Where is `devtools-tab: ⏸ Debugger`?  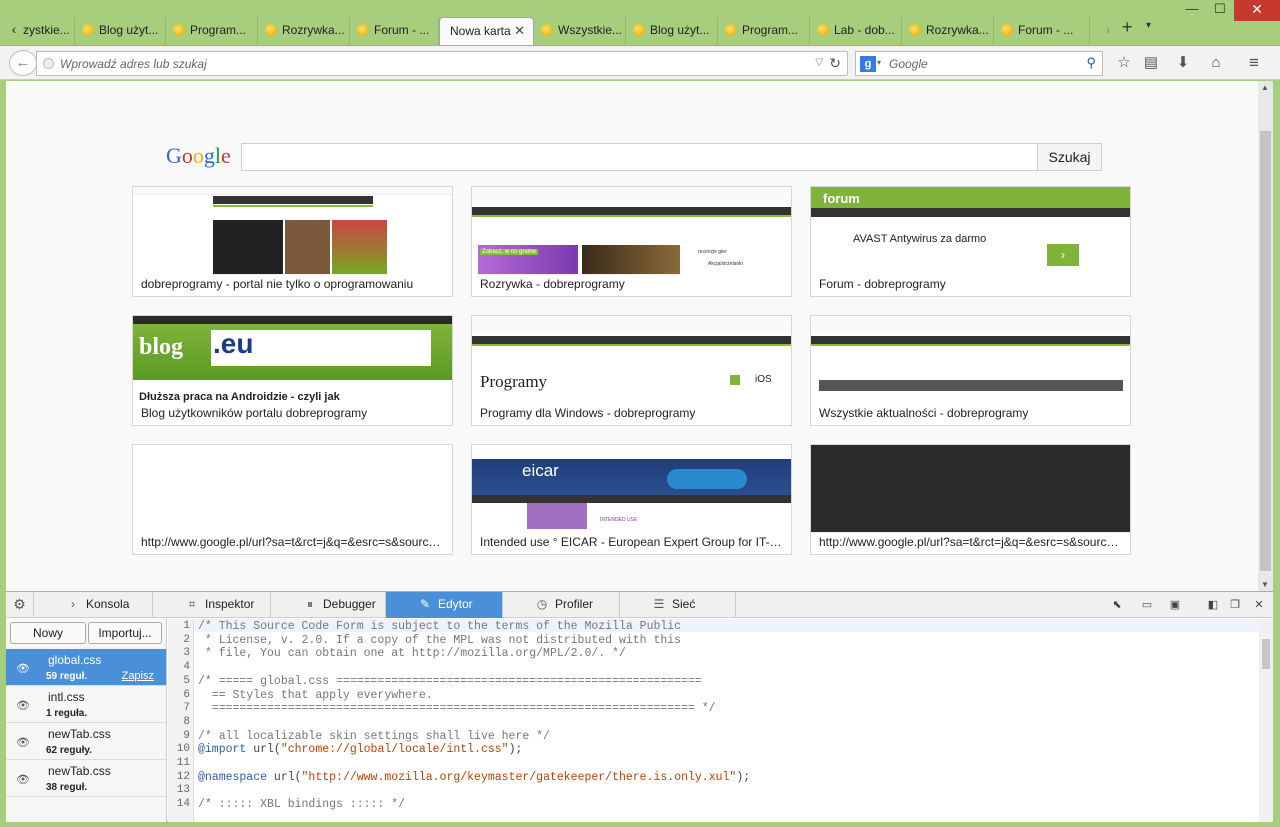 devtools-tab: ⏸ Debugger is located at coordinates (328, 605).